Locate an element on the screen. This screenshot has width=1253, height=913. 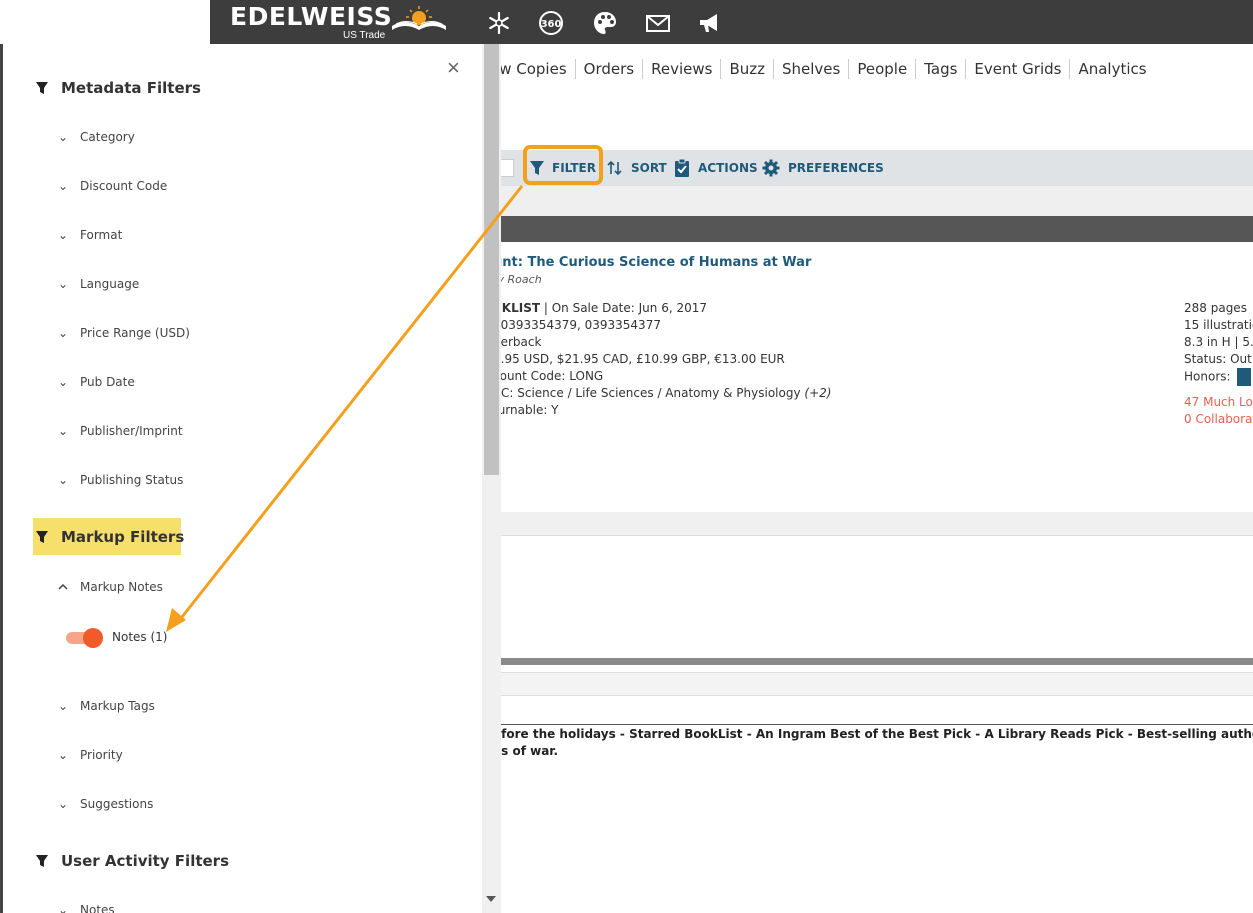
filter-user-notes: ⌄ Notes is located at coordinates (86, 907).